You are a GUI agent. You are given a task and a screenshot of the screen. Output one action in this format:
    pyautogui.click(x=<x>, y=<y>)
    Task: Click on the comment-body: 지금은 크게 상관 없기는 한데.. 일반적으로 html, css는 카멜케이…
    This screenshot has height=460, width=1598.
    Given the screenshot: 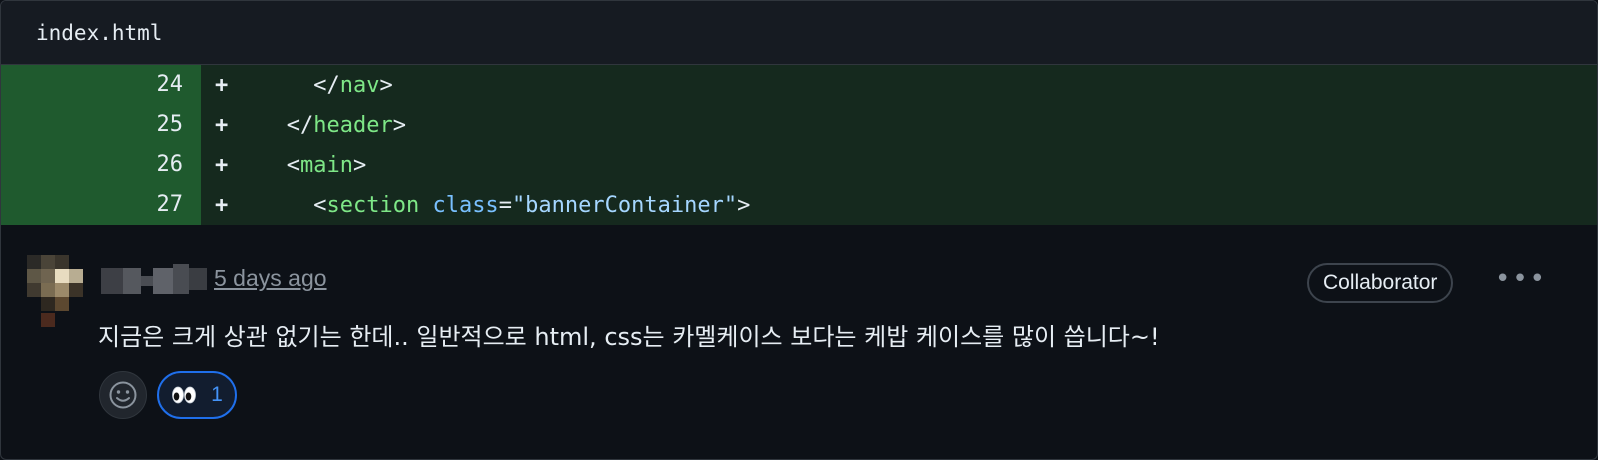 What is the action you would take?
    pyautogui.click(x=629, y=337)
    